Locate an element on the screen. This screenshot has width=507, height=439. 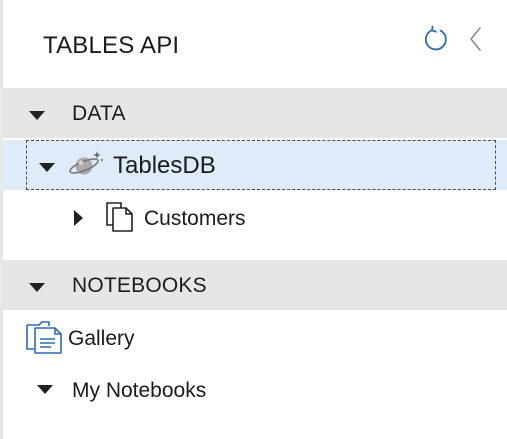
refresh-icon is located at coordinates (436, 41).